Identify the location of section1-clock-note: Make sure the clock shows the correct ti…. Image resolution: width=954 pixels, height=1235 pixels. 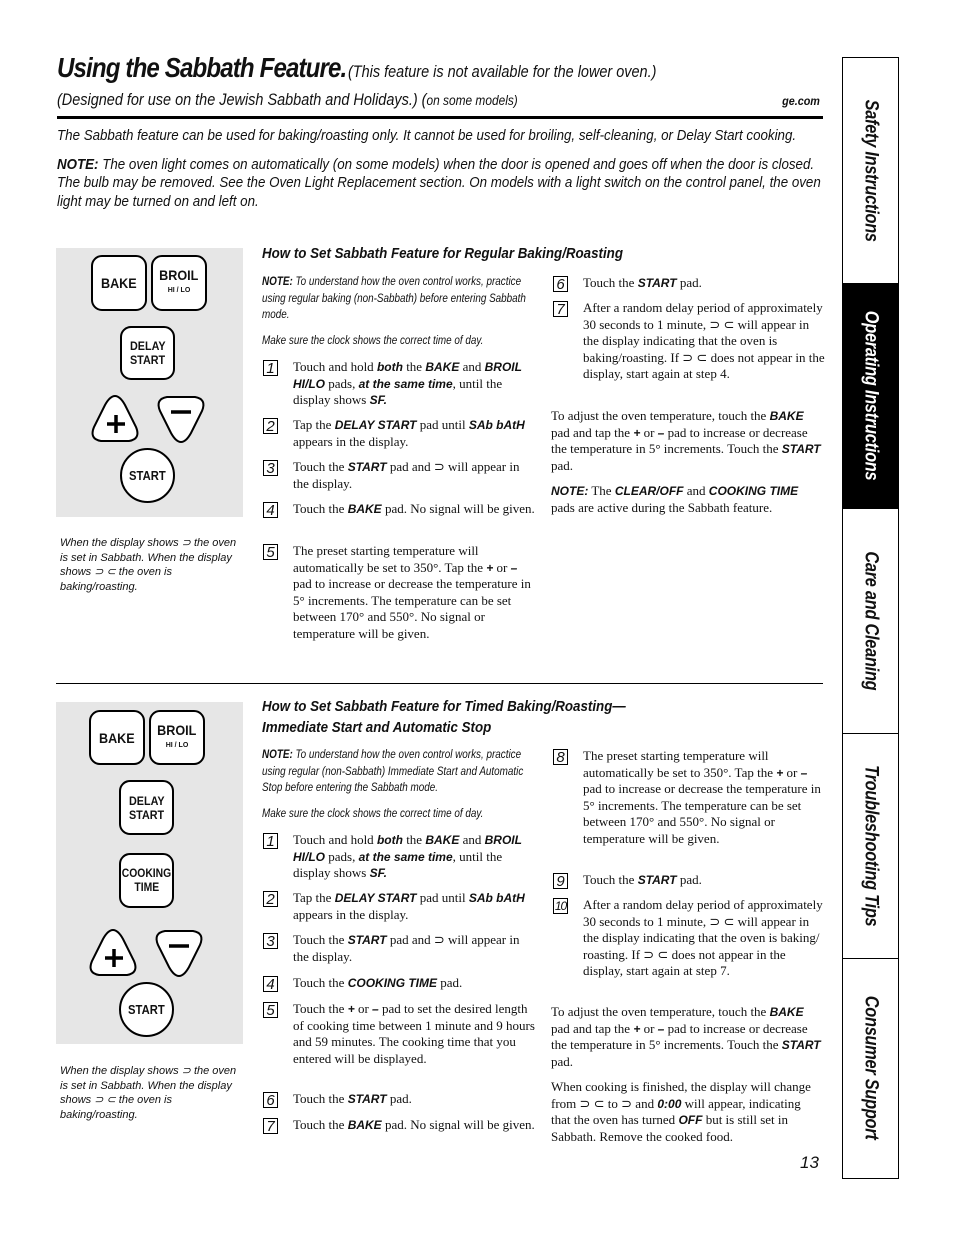
(373, 341).